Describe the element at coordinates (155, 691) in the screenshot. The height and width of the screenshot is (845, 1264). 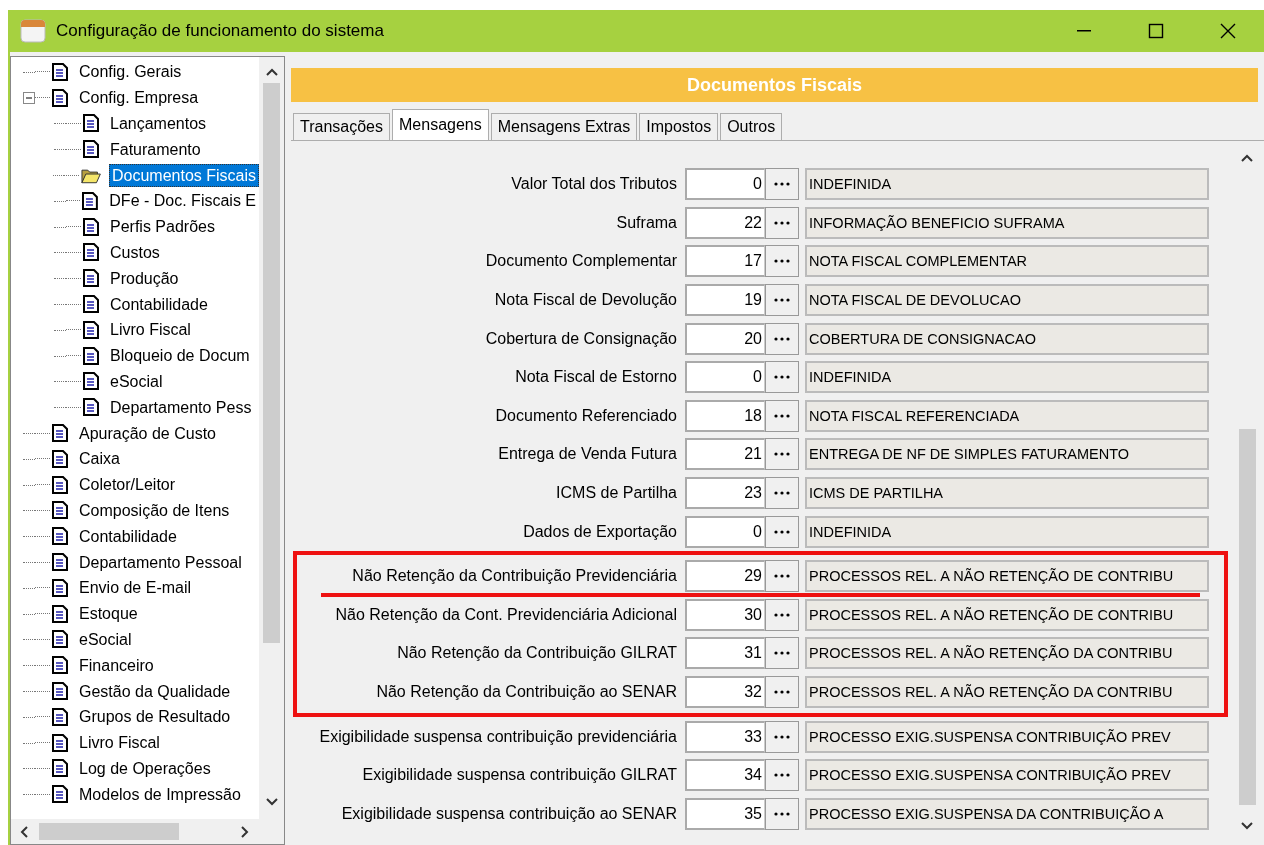
I see `tree-item: Gestão da Qualidade` at that location.